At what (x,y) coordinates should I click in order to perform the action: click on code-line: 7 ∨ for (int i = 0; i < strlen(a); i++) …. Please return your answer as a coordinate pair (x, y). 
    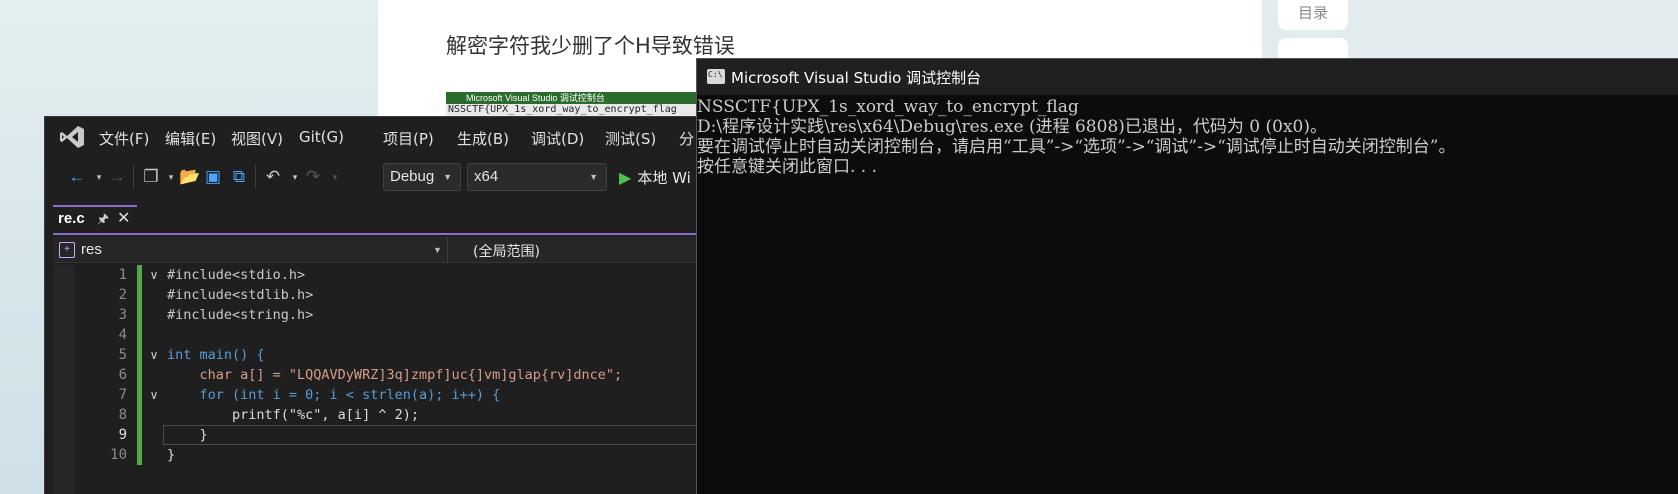
    Looking at the image, I should click on (379, 395).